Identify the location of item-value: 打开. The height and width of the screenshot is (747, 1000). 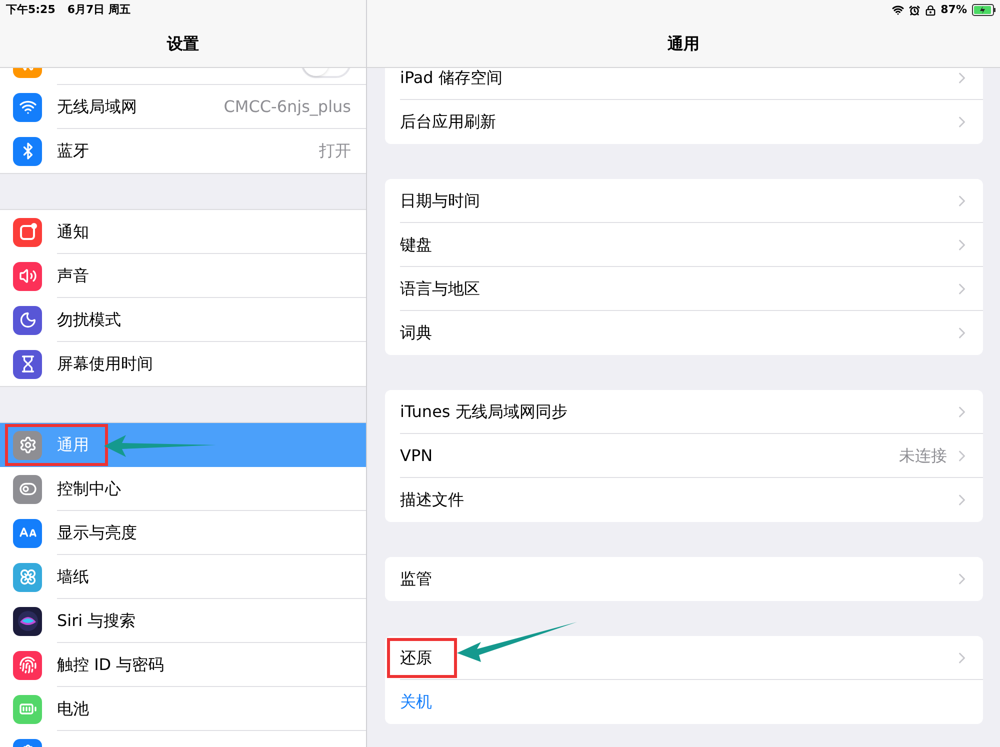
(335, 151).